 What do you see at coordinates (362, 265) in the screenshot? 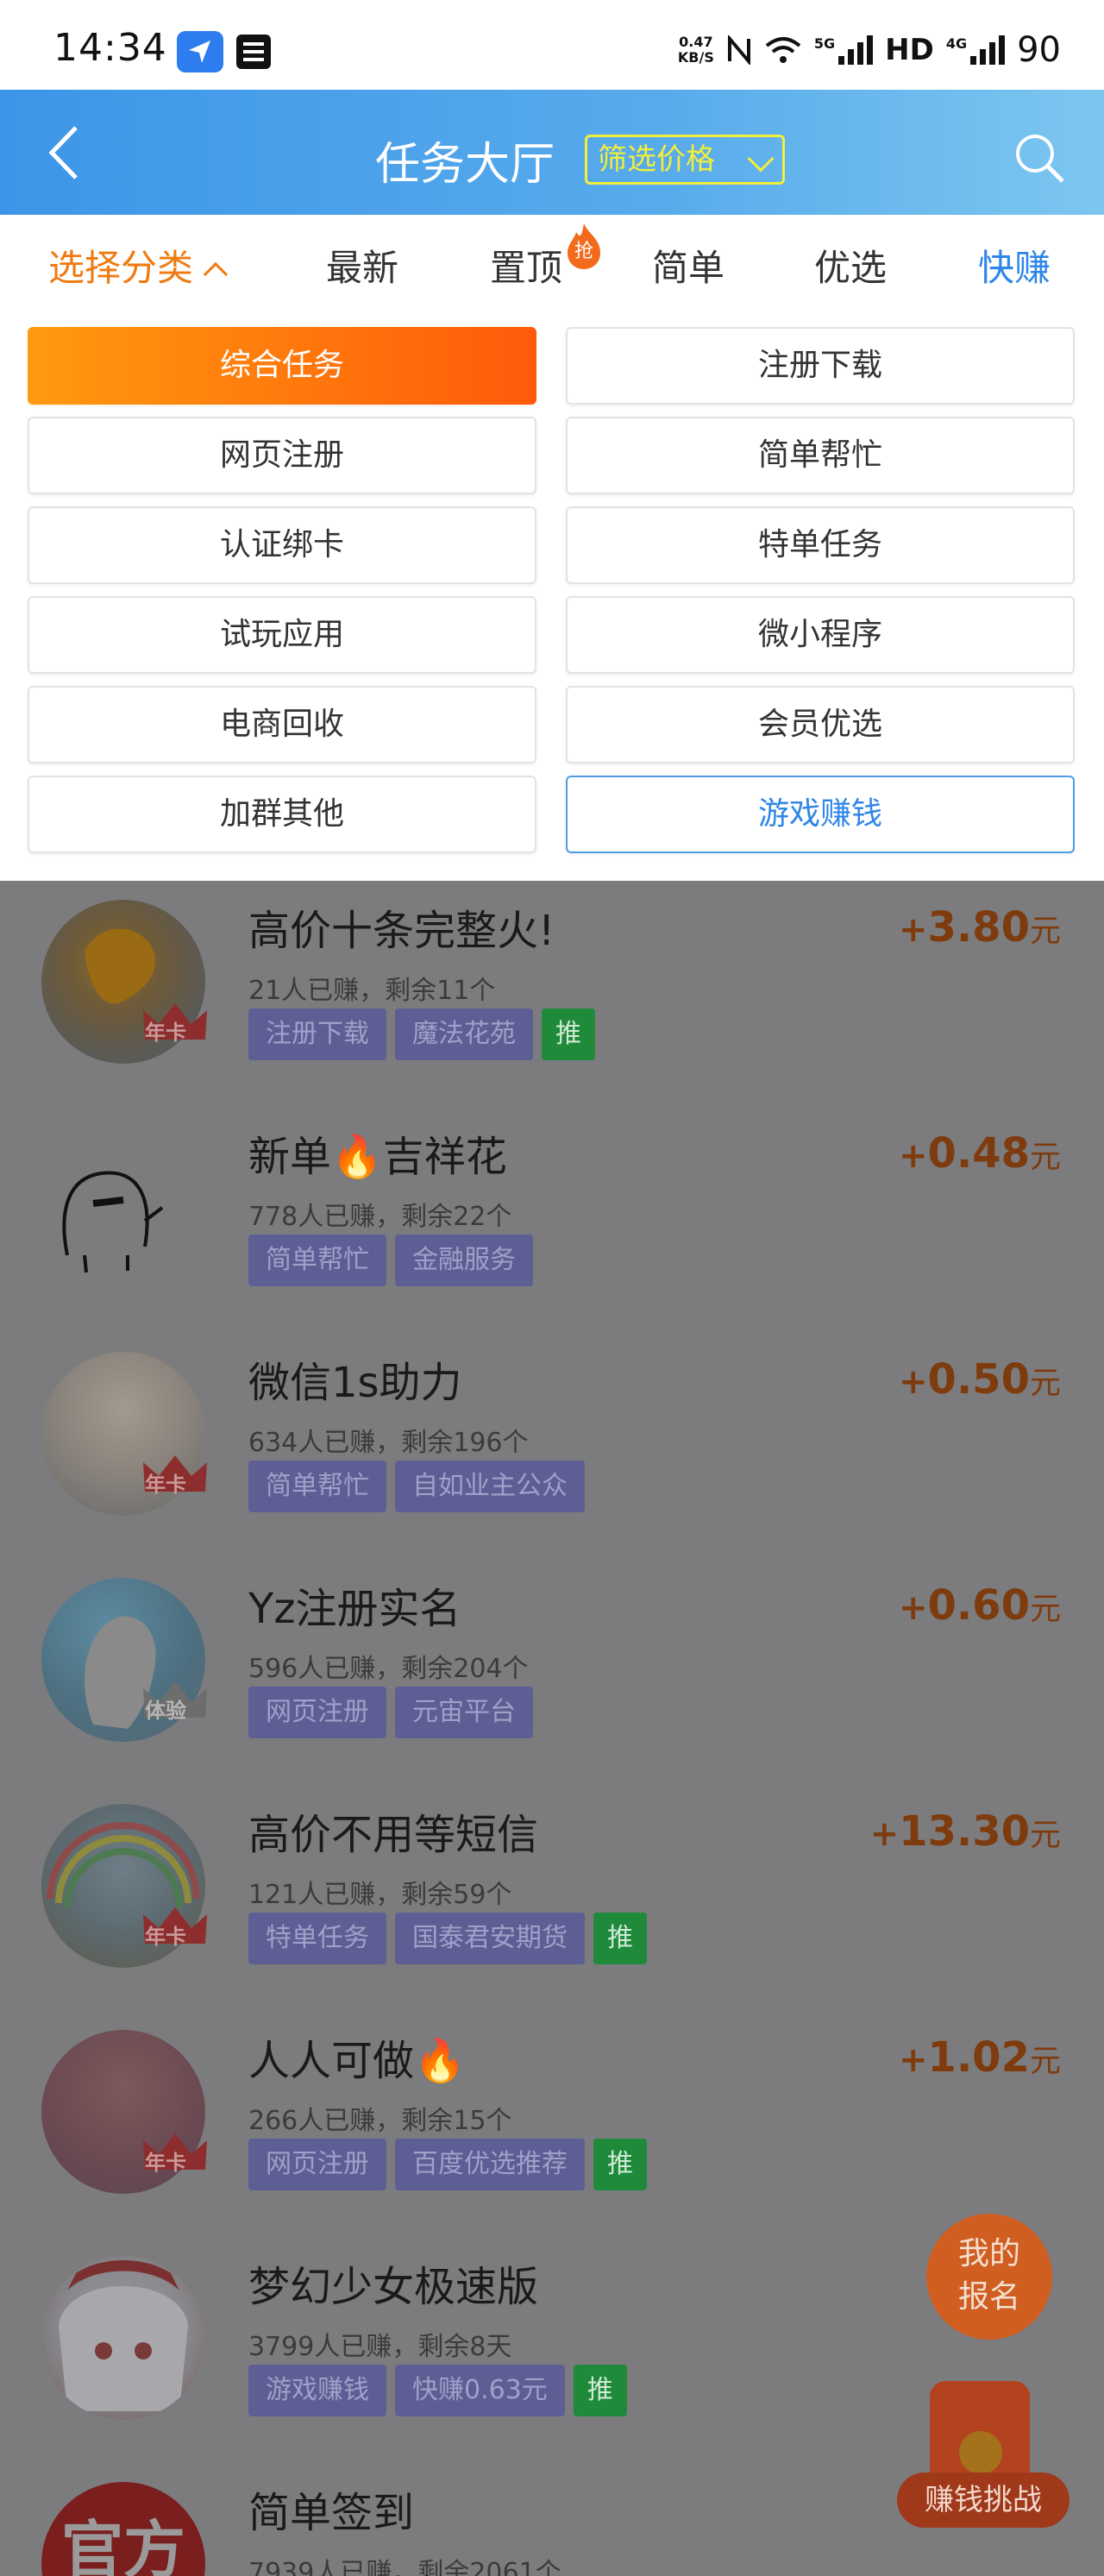
I see `tab-latest: 最新` at bounding box center [362, 265].